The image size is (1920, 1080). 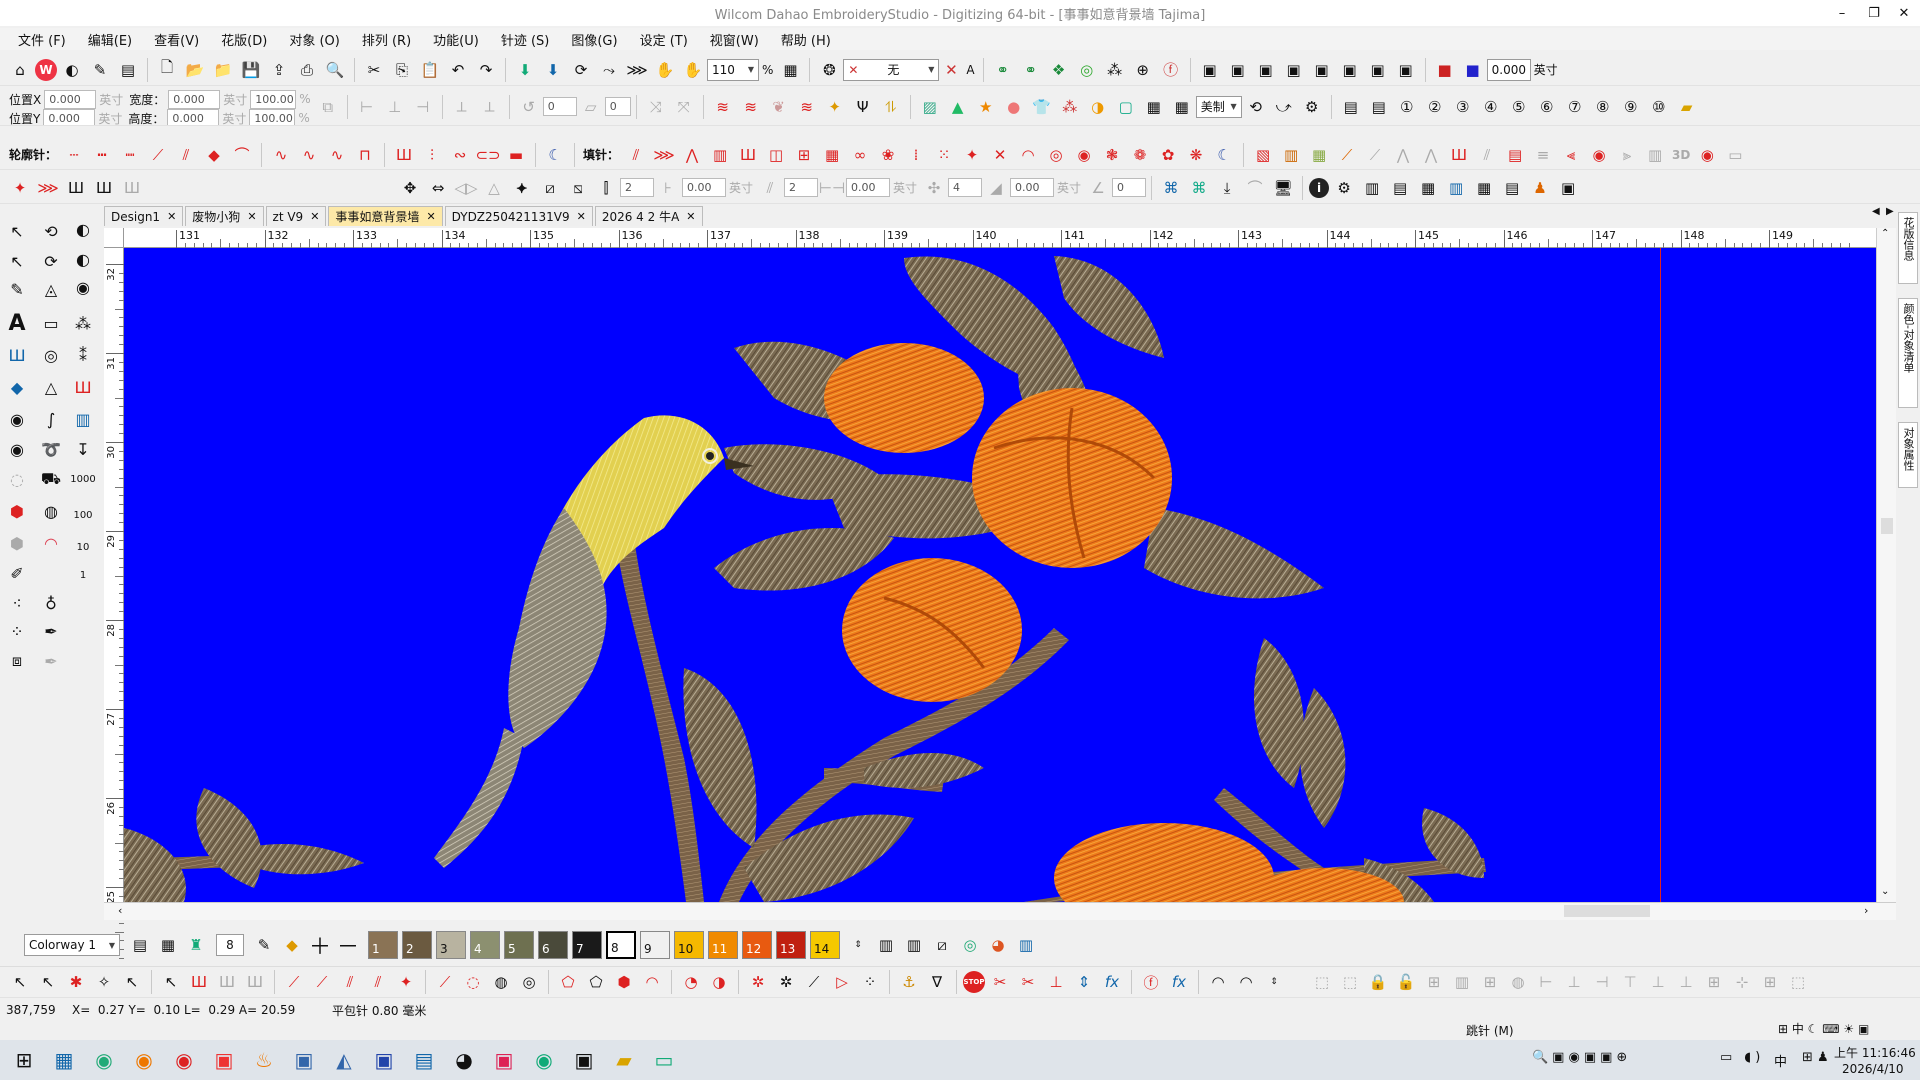 What do you see at coordinates (1886, 565) in the screenshot?
I see `vertical-scrollbar: ⌃ ⌄` at bounding box center [1886, 565].